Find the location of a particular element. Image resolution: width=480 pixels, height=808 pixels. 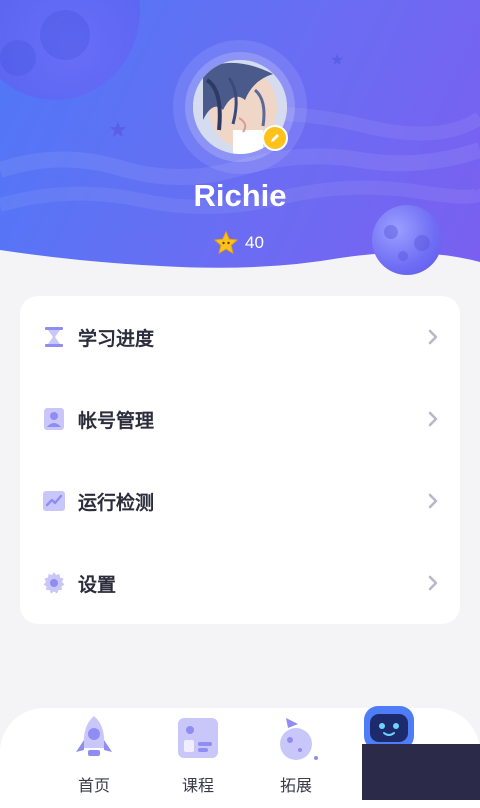

username: Richie is located at coordinates (240, 195).